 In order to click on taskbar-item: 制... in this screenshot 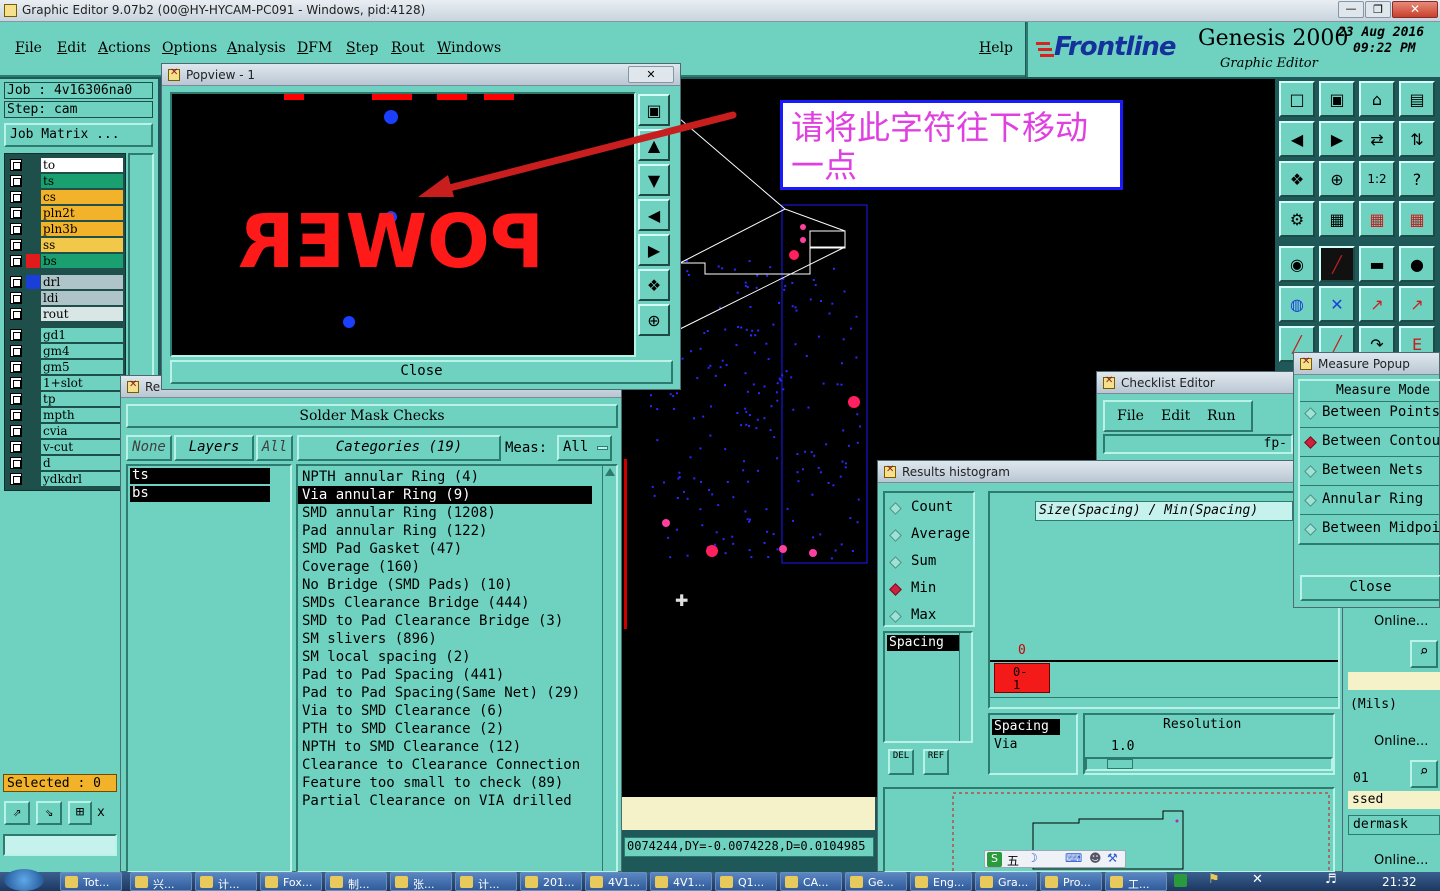, I will do `click(356, 881)`.